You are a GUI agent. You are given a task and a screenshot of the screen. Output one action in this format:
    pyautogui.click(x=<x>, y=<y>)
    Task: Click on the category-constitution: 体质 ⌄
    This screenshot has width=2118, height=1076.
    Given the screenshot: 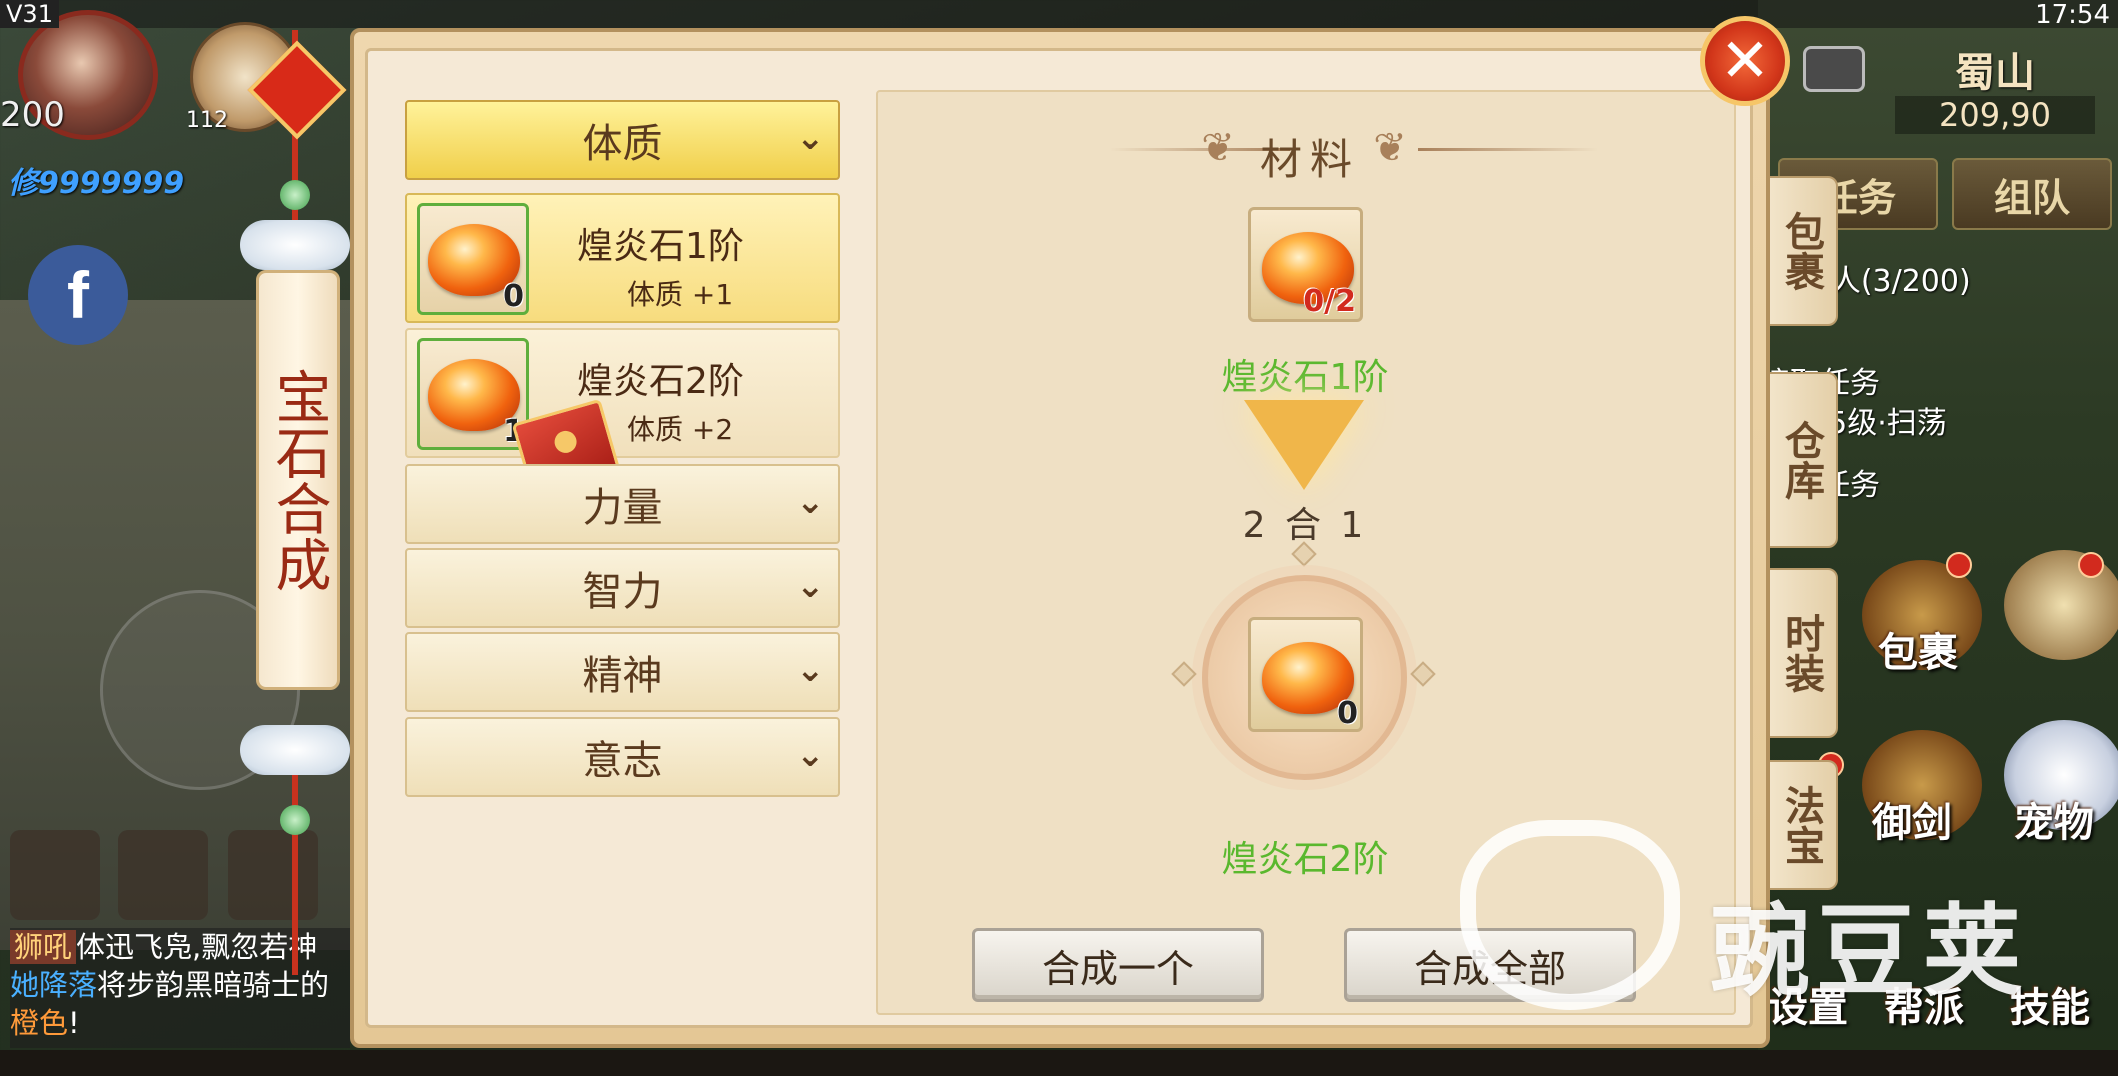 What is the action you would take?
    pyautogui.click(x=622, y=140)
    